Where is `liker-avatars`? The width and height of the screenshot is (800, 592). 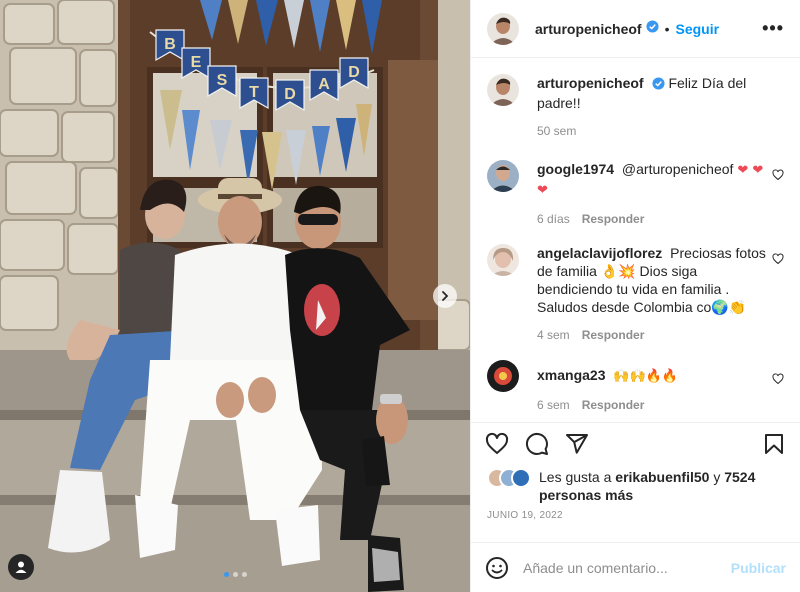
liker-avatars is located at coordinates (509, 478).